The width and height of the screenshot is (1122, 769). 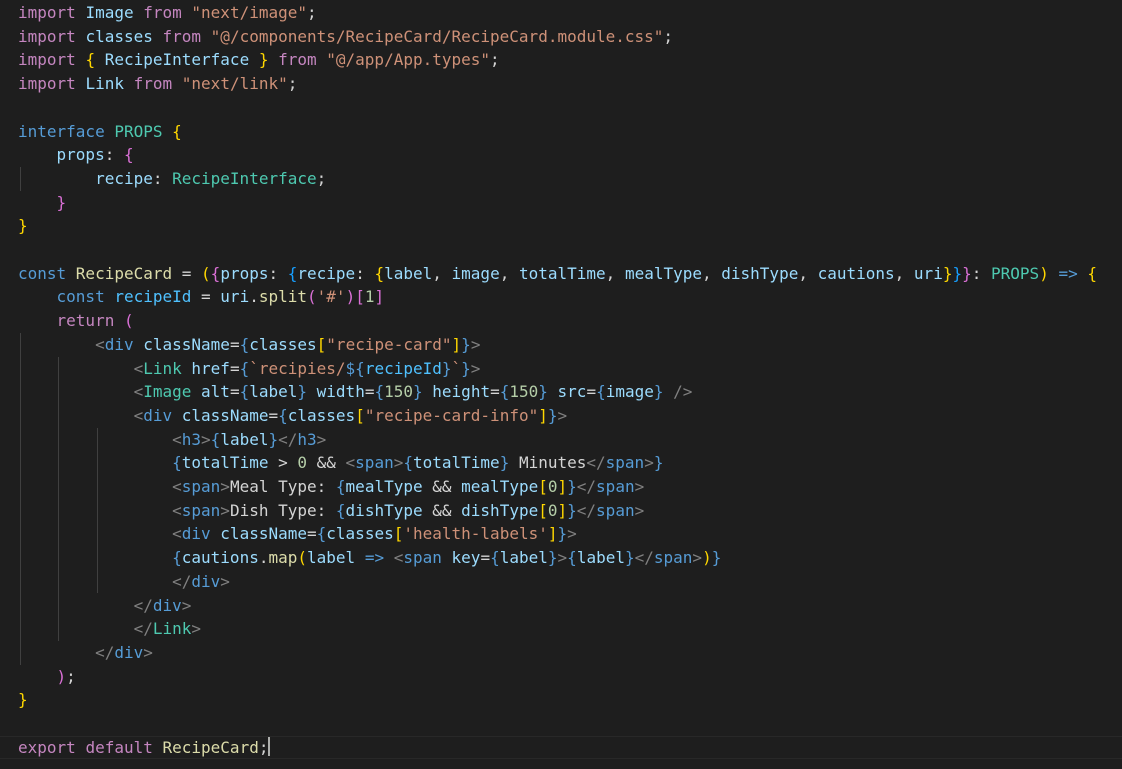 What do you see at coordinates (562, 486) in the screenshot?
I see `code-token: ]` at bounding box center [562, 486].